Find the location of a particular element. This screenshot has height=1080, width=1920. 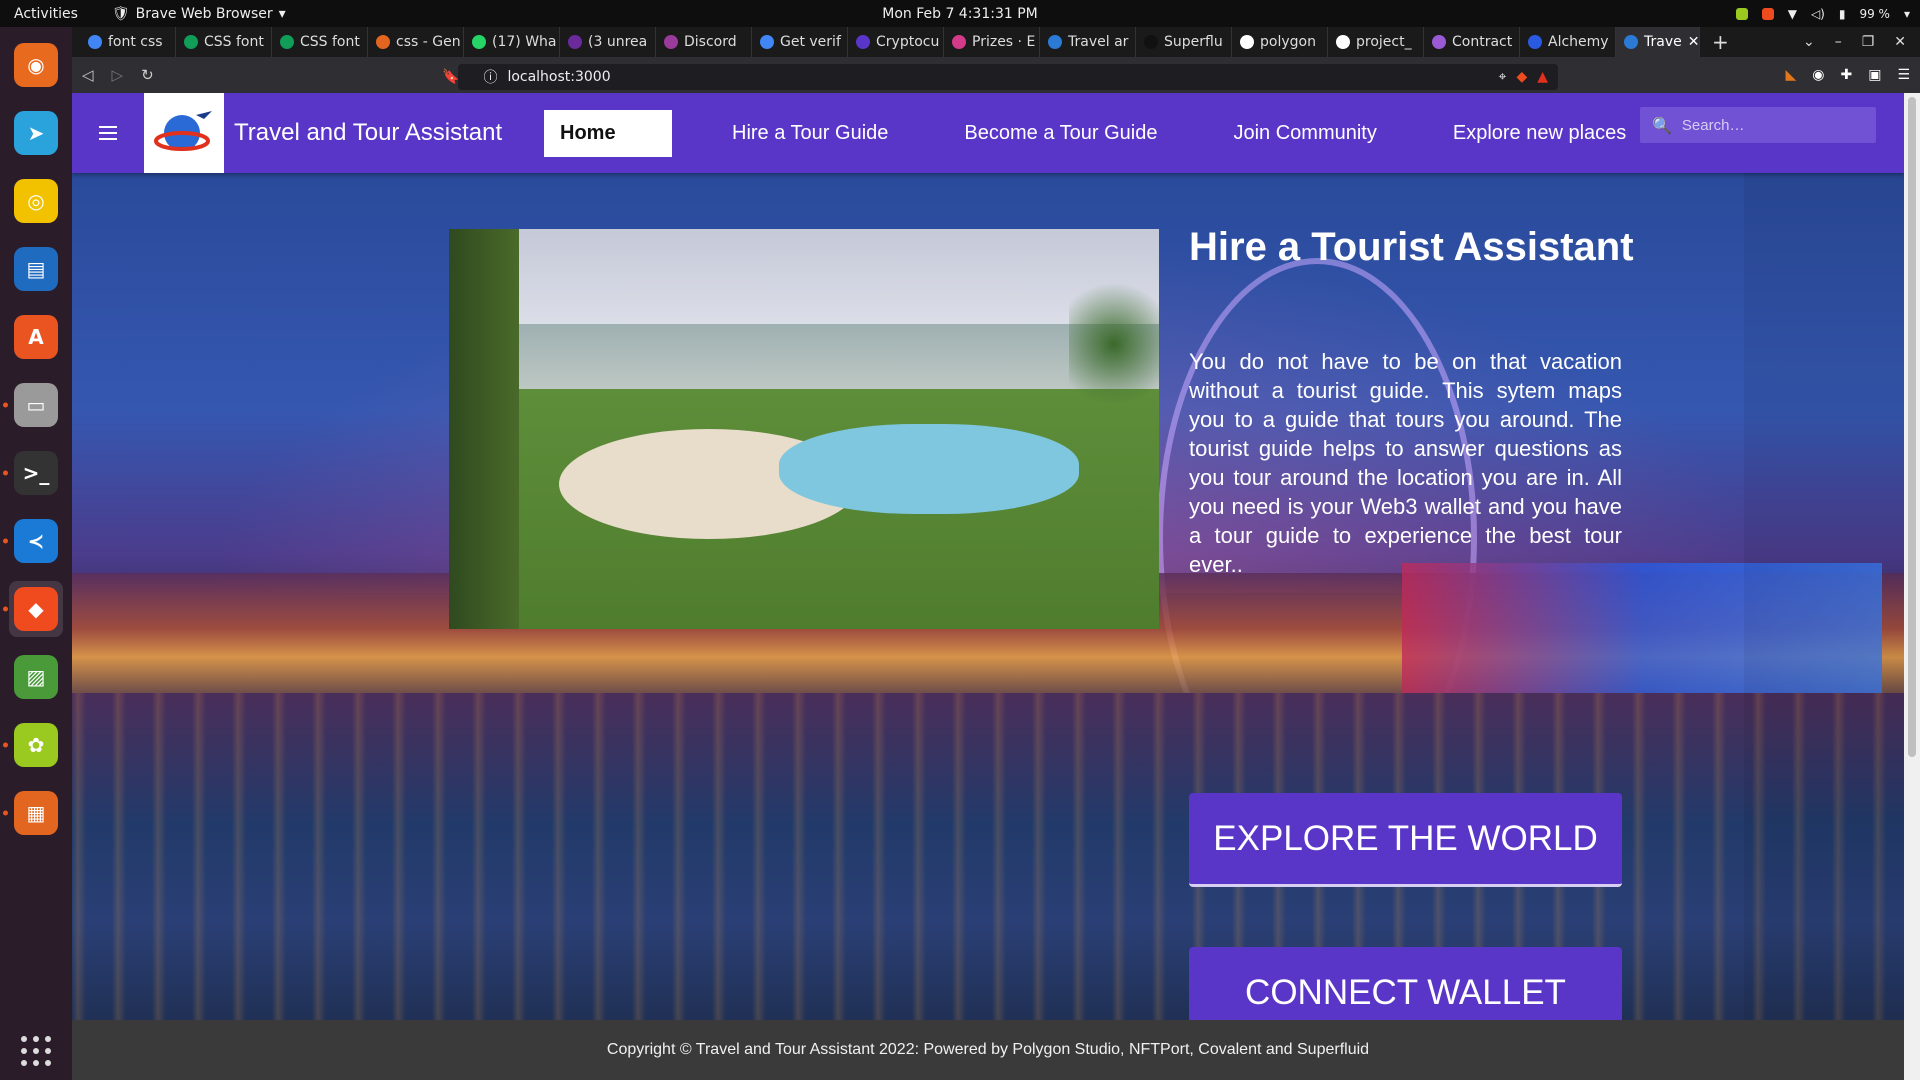

browser-tab: Cryptocu is located at coordinates (896, 42).